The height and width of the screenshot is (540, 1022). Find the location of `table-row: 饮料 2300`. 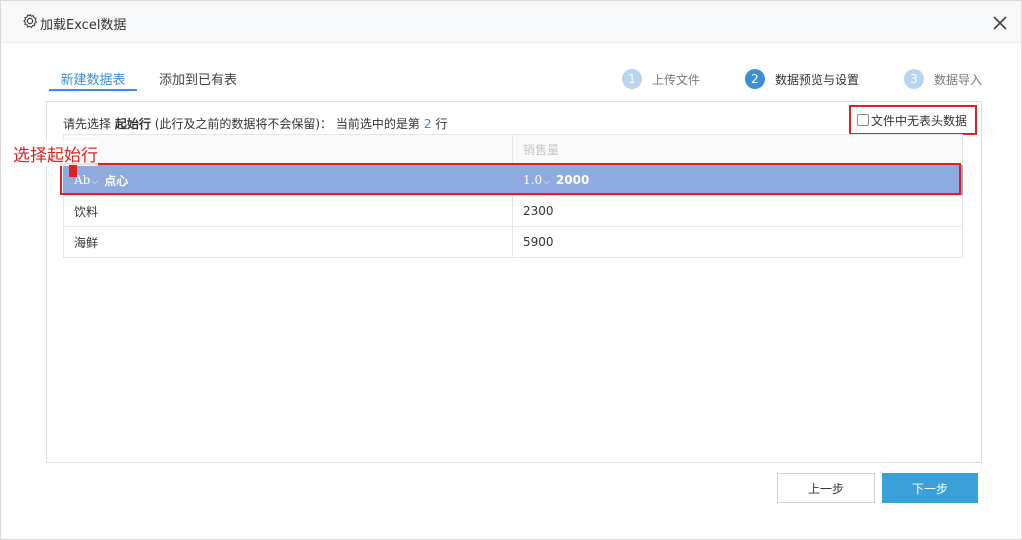

table-row: 饮料 2300 is located at coordinates (513, 211).